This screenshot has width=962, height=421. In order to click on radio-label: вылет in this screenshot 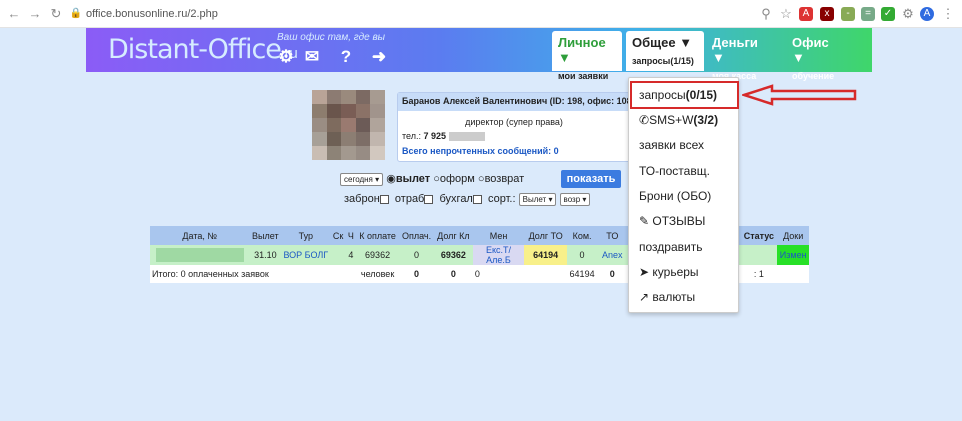, I will do `click(413, 179)`.